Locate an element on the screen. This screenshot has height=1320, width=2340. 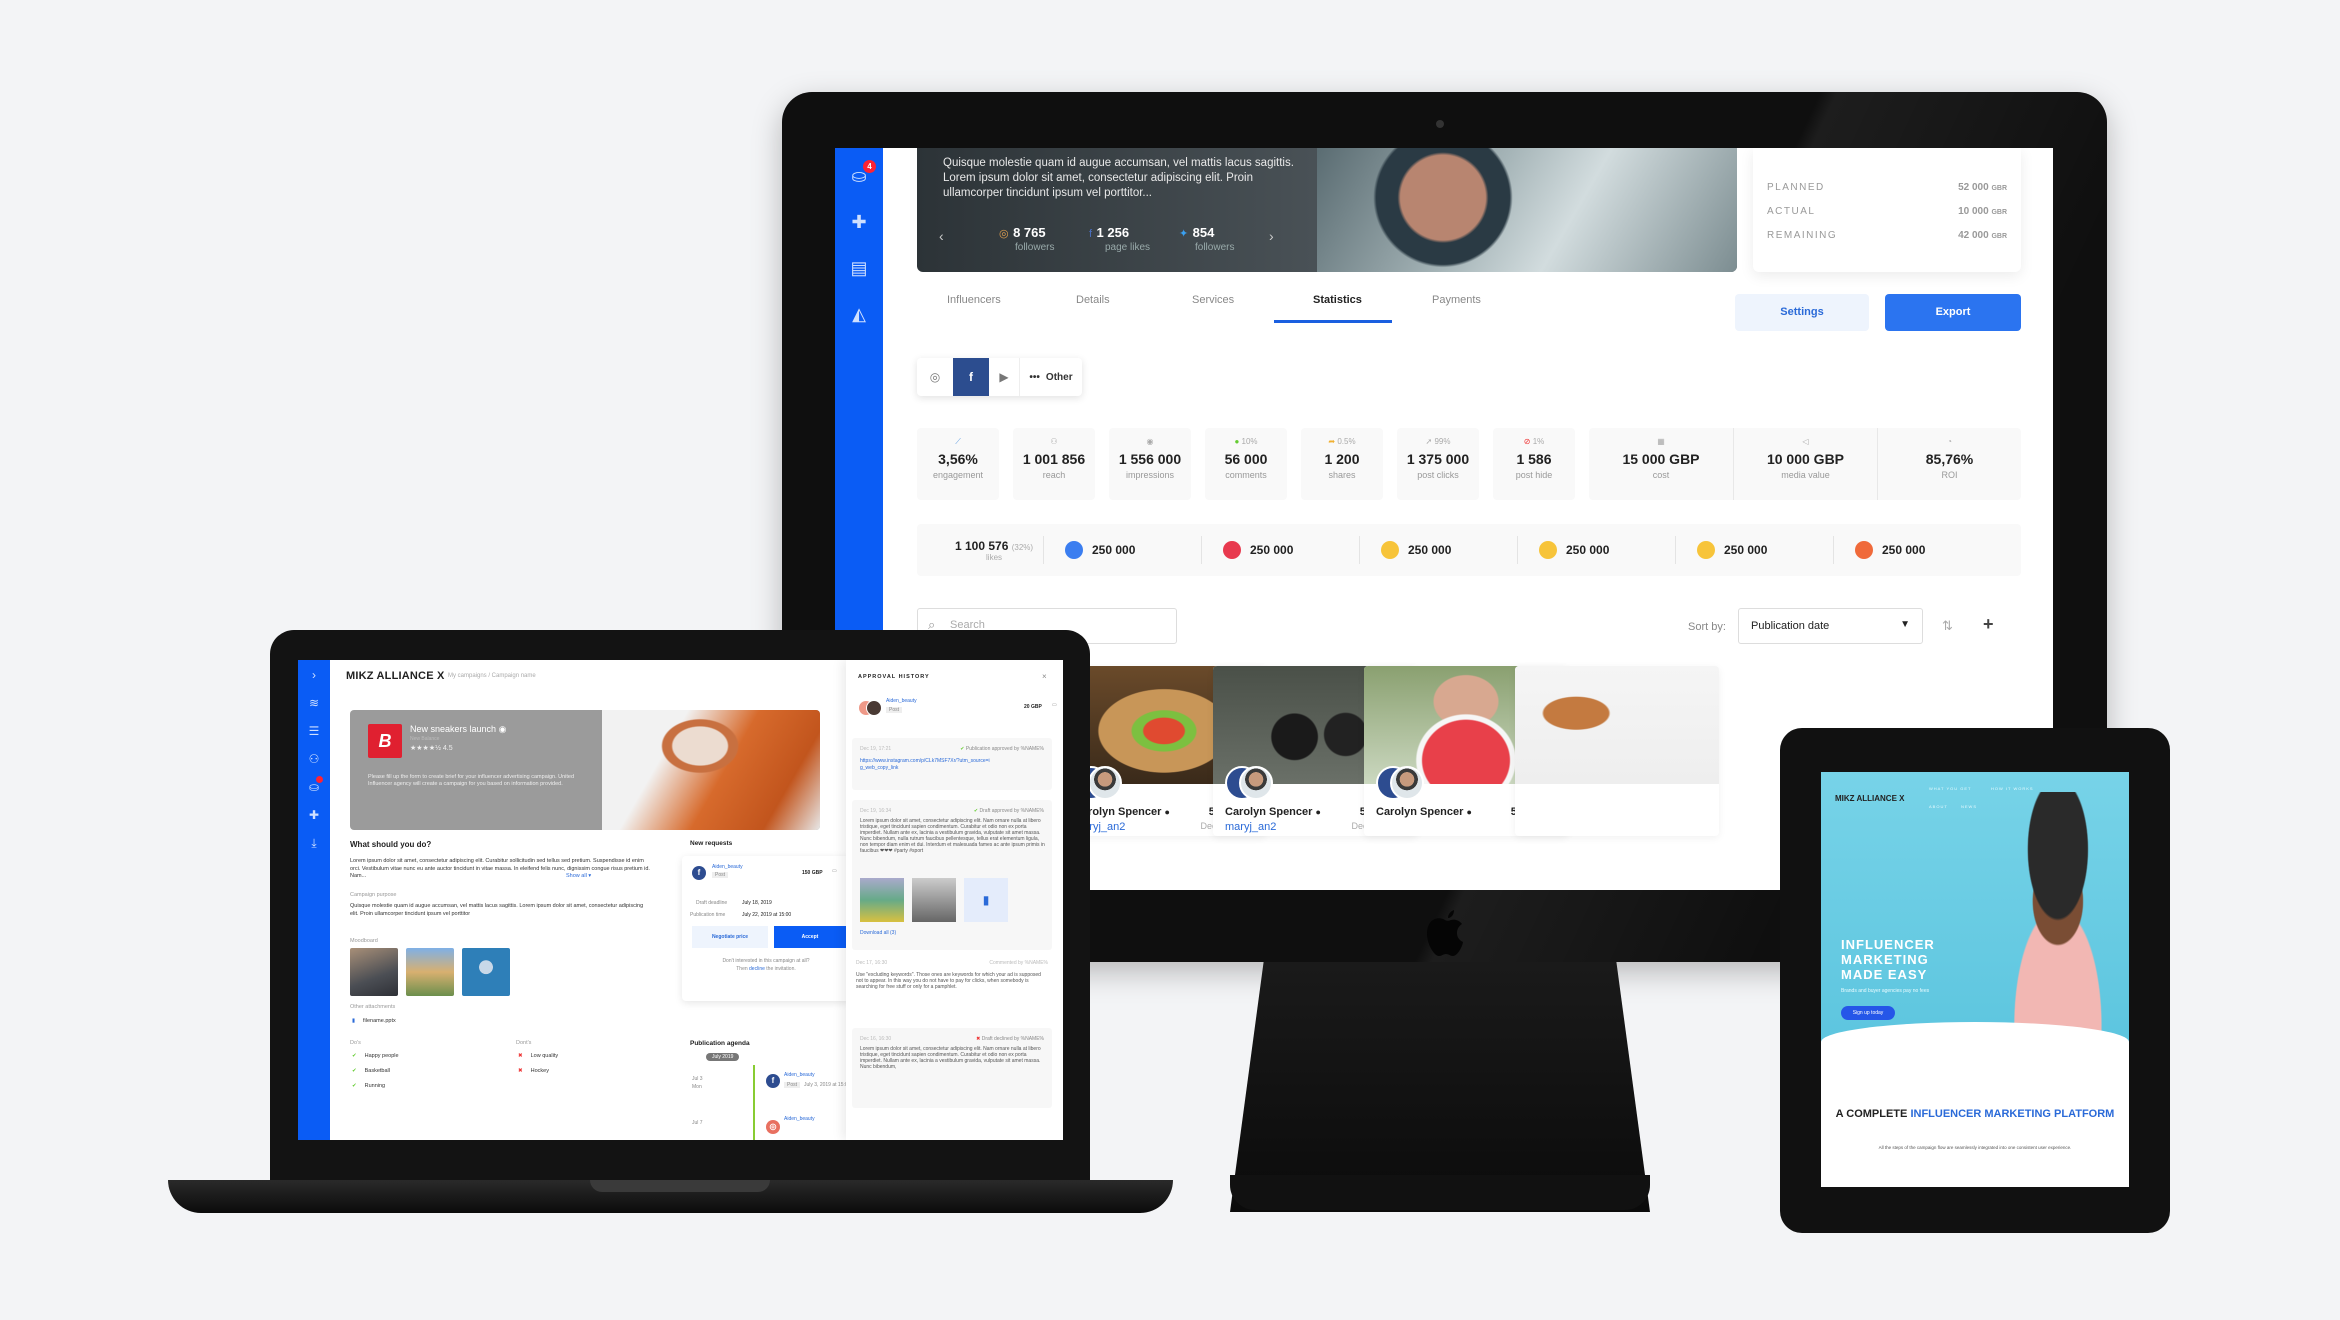
expand-icon: › is located at coordinates (314, 675).